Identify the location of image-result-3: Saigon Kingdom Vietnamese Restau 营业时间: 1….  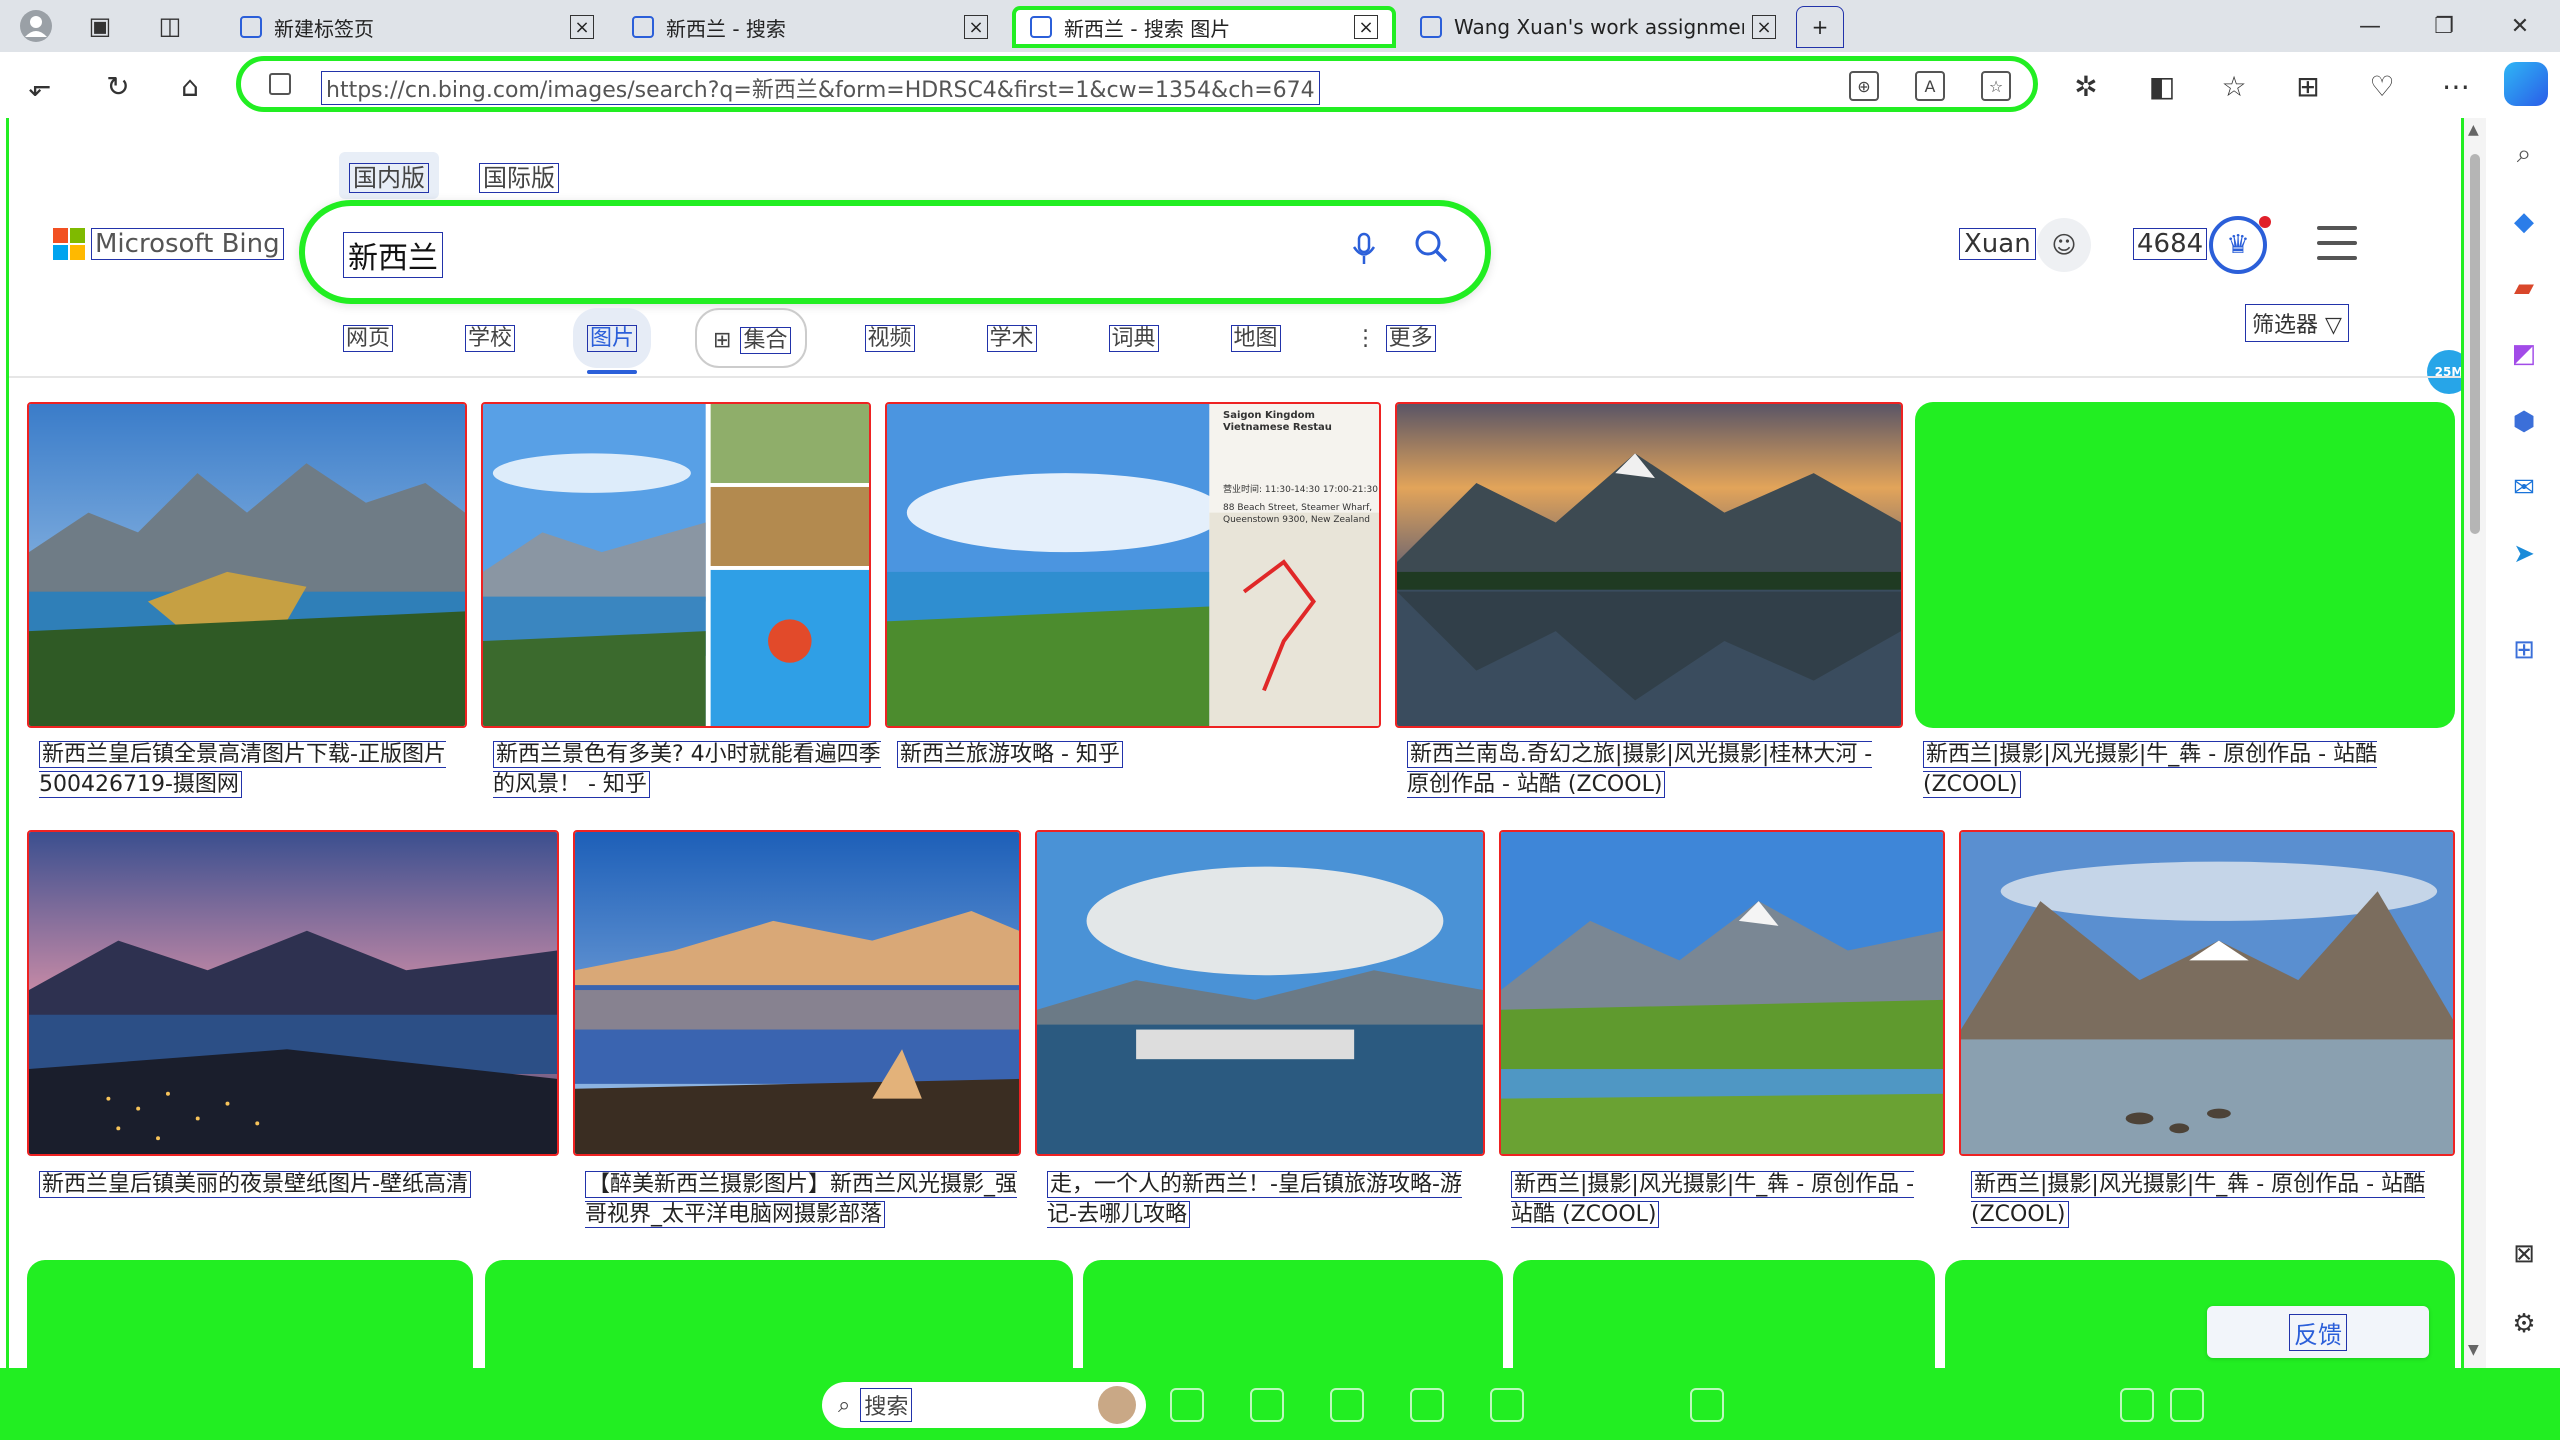
(1133, 565).